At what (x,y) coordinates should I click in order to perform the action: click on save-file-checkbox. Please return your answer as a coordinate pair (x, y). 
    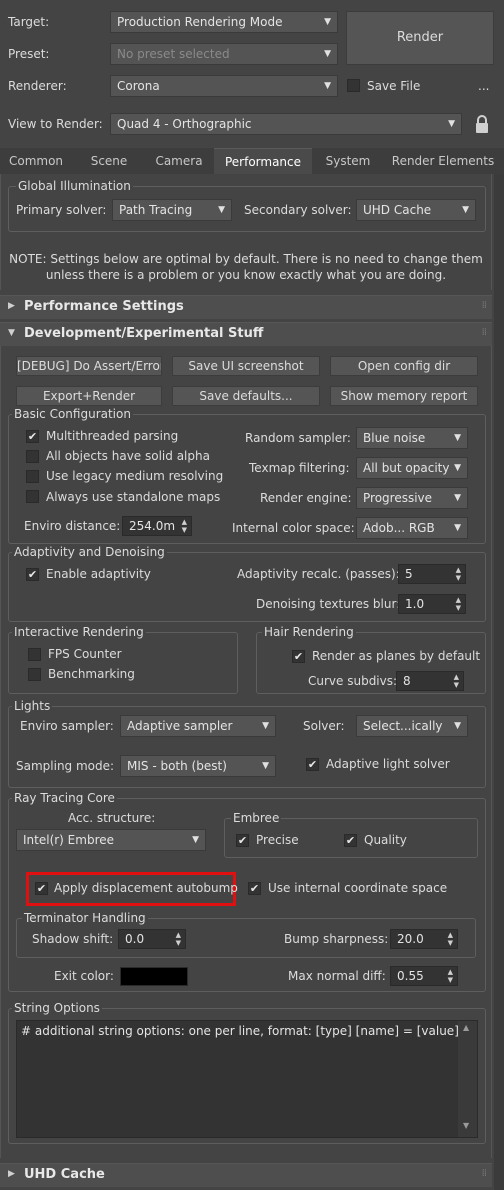
    Looking at the image, I should click on (353, 85).